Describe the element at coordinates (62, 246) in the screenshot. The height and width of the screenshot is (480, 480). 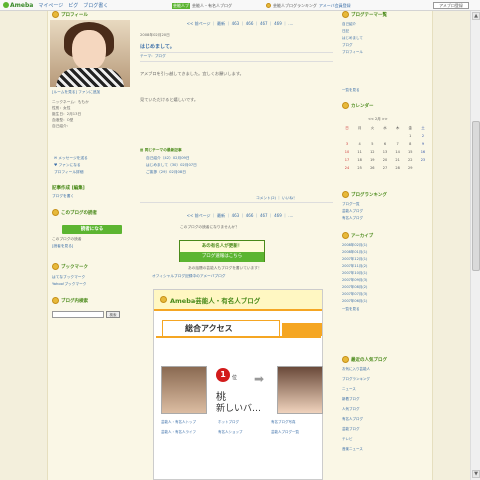
I see `reader-list-link: [読者を見る]` at that location.